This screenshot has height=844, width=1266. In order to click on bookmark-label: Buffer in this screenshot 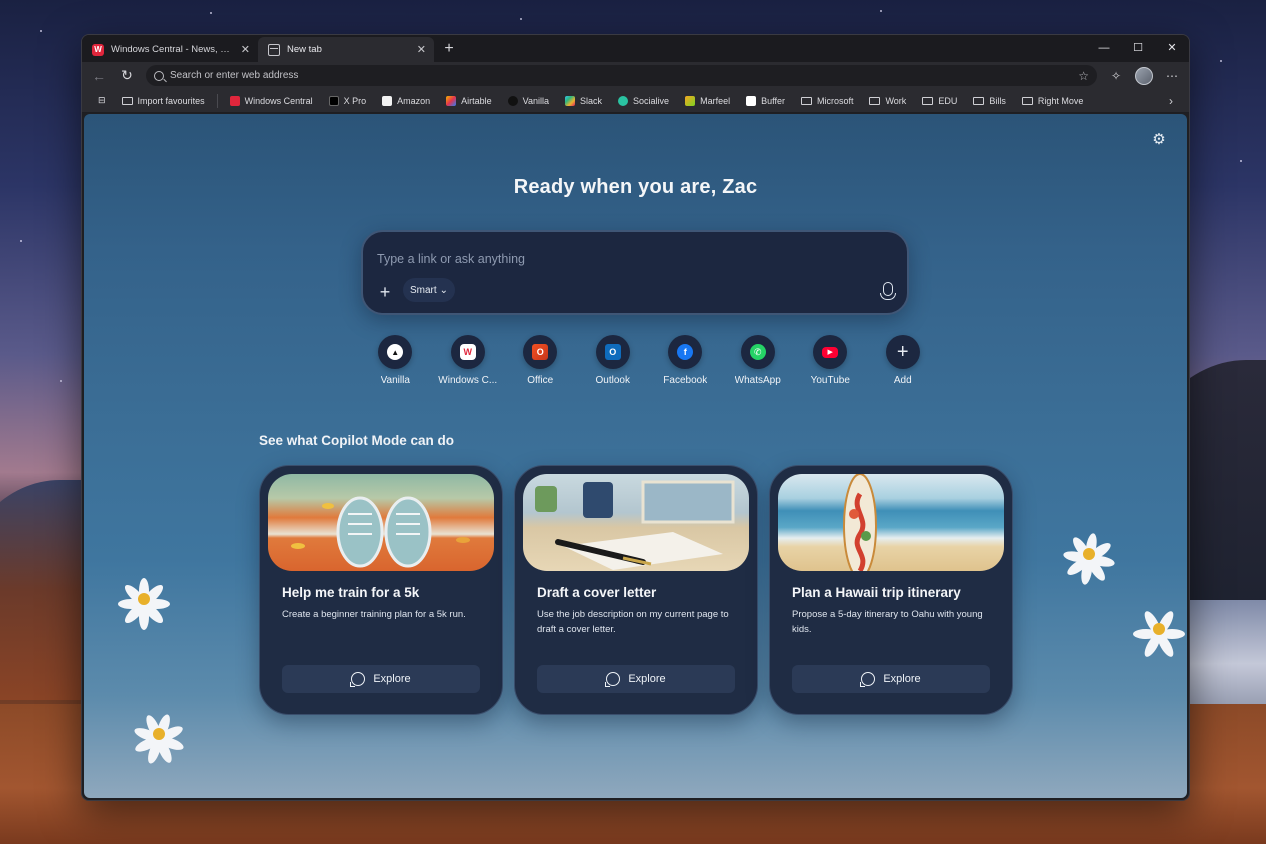, I will do `click(773, 100)`.